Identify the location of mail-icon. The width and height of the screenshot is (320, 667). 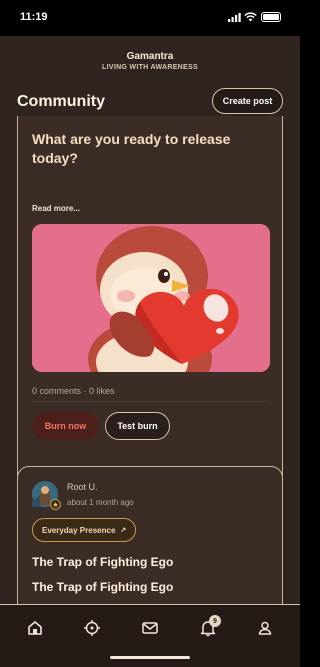
(150, 628).